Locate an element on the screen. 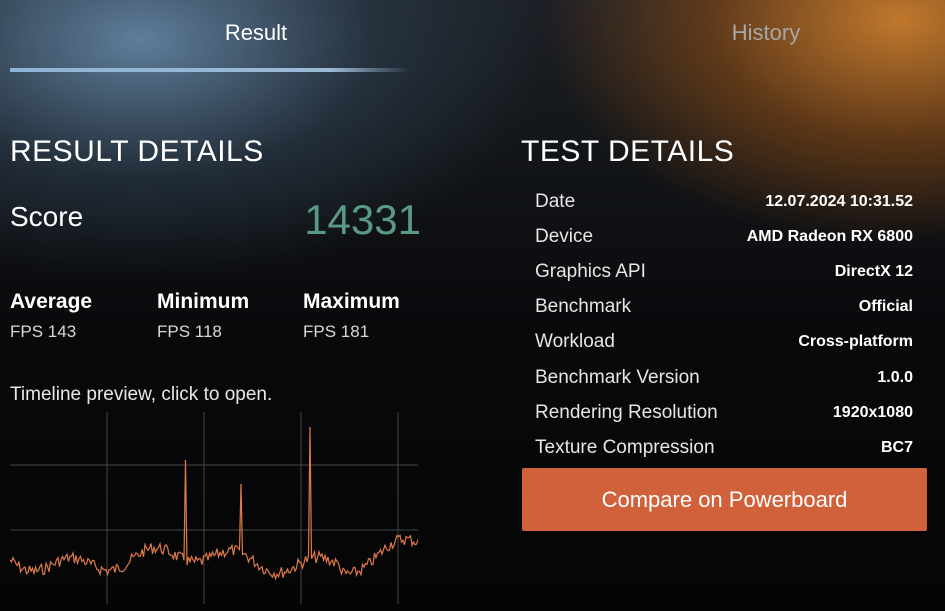 This screenshot has width=945, height=611. detail-row-texture-compression: Texture Compression BC7 is located at coordinates (724, 447).